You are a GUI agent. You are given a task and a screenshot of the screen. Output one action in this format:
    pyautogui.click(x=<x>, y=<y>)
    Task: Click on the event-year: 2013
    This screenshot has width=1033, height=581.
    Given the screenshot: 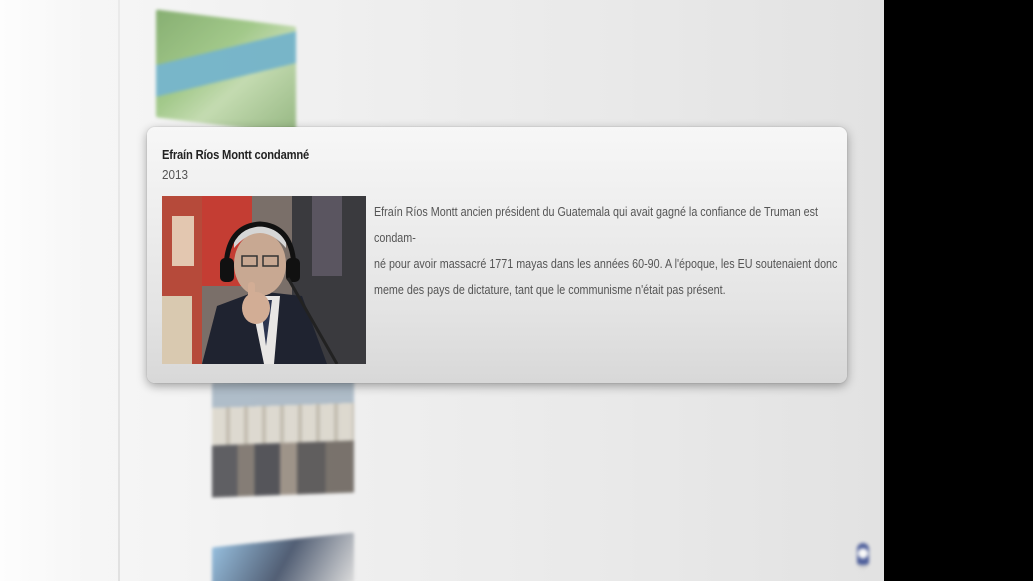 What is the action you would take?
    pyautogui.click(x=175, y=174)
    